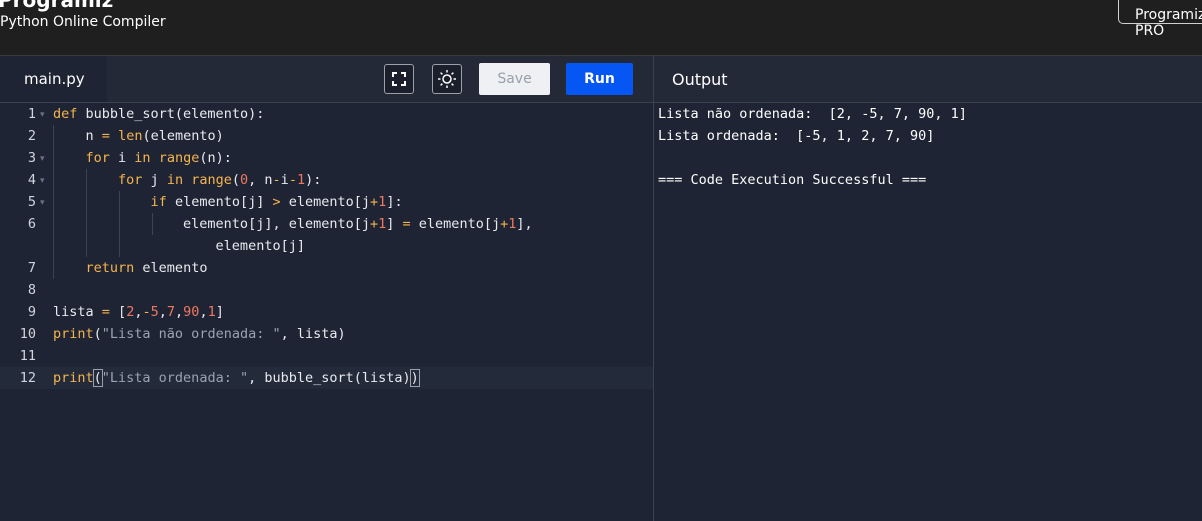 The image size is (1202, 521). What do you see at coordinates (27, 356) in the screenshot?
I see `line-number: 11` at bounding box center [27, 356].